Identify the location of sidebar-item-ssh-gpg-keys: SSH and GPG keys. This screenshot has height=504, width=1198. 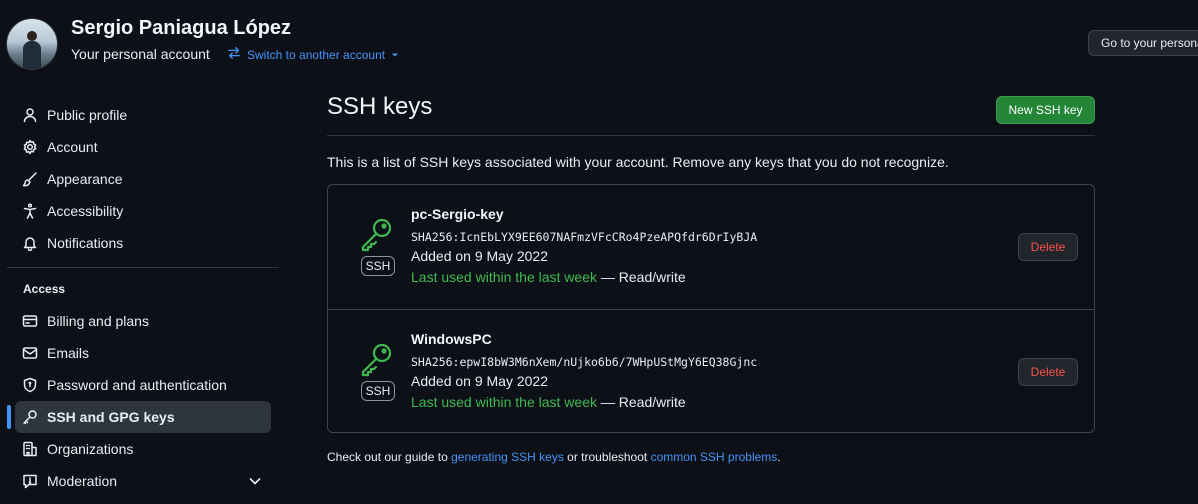
(143, 417).